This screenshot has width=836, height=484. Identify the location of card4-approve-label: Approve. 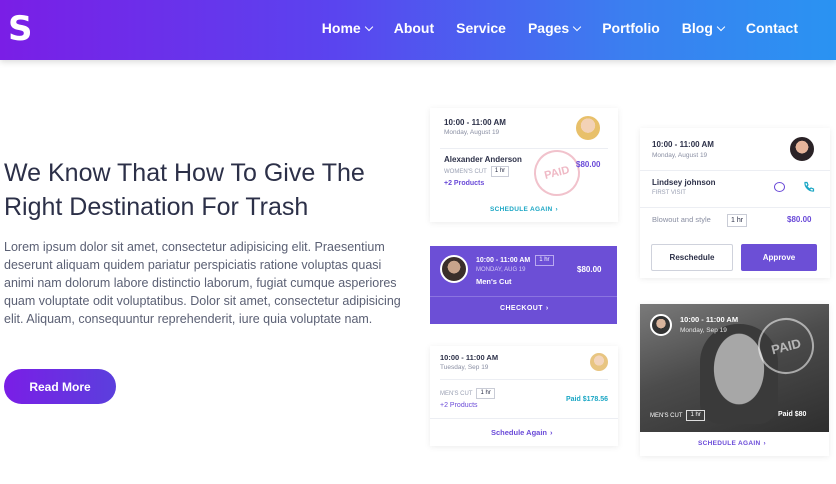
(779, 257).